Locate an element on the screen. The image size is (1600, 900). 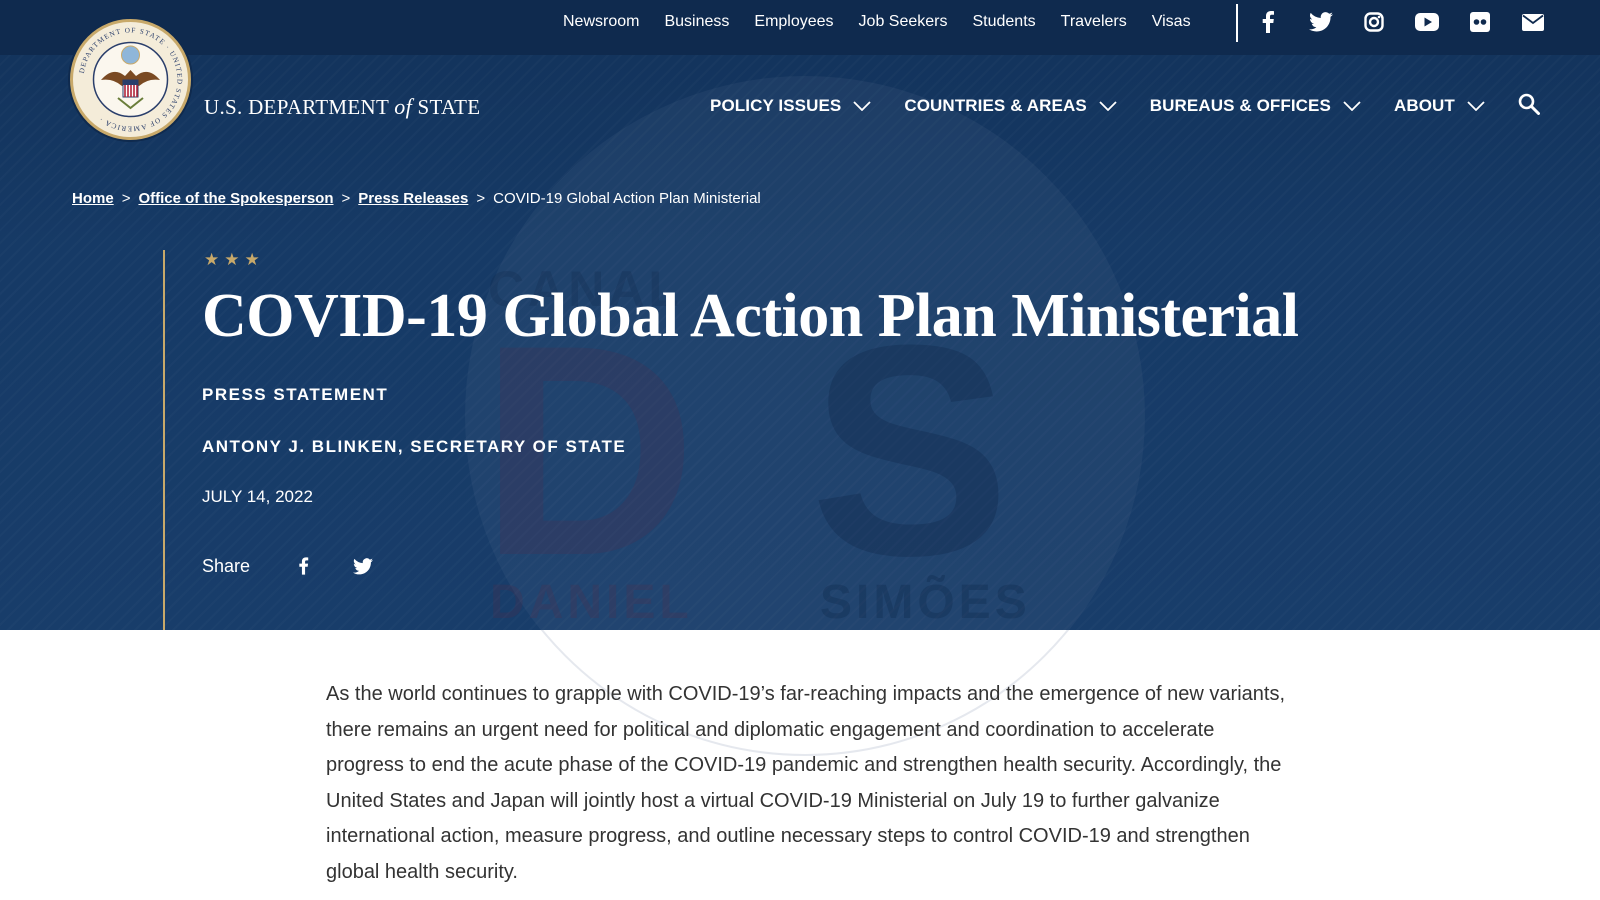
social-links is located at coordinates (1415, 22).